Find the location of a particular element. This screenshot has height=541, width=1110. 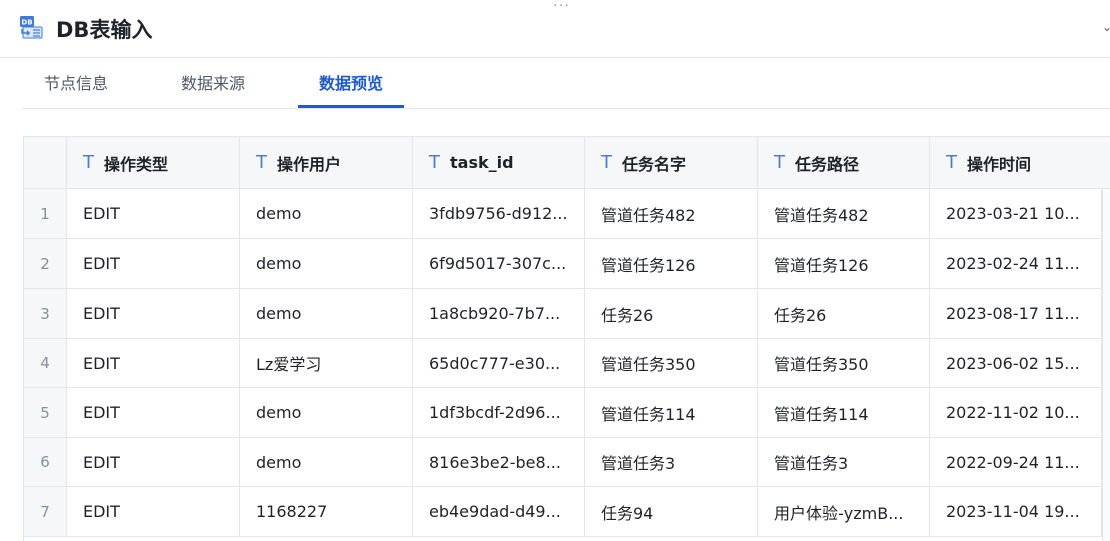

column-header: T 操作类型 is located at coordinates (153, 162).